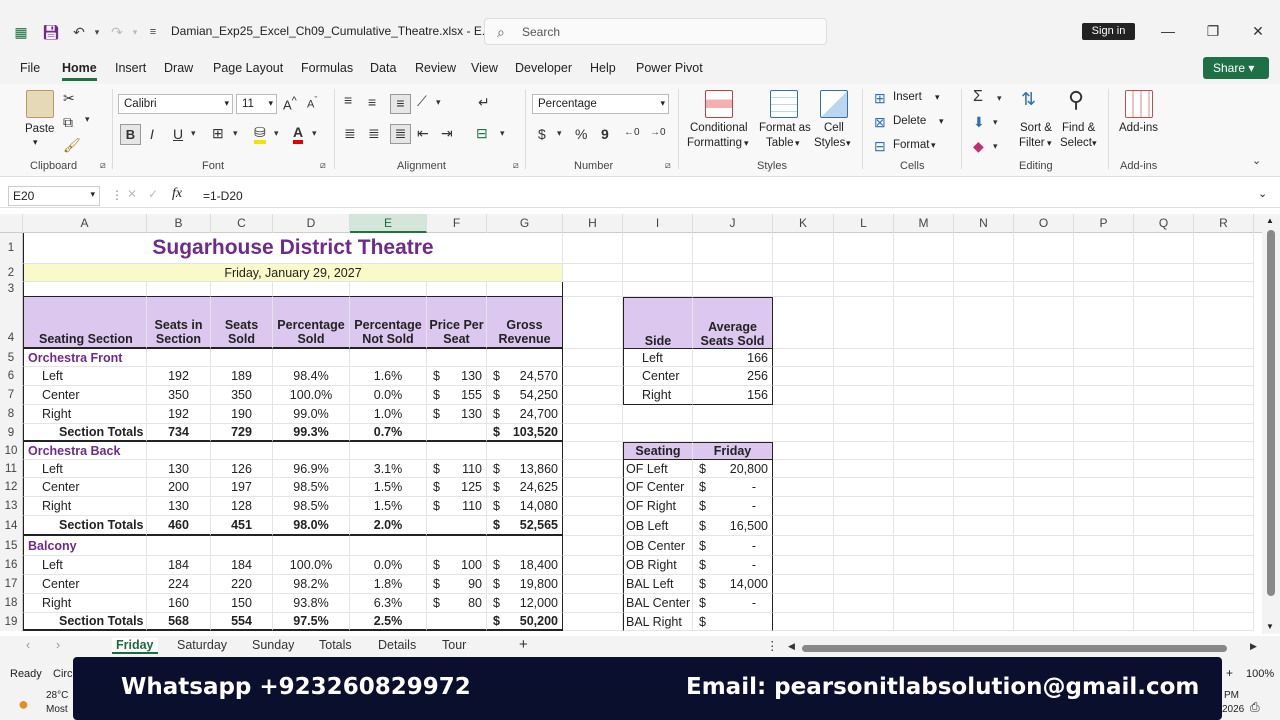 This screenshot has height=720, width=1280. Describe the element at coordinates (924, 248) in the screenshot. I see `cell-m1` at that location.